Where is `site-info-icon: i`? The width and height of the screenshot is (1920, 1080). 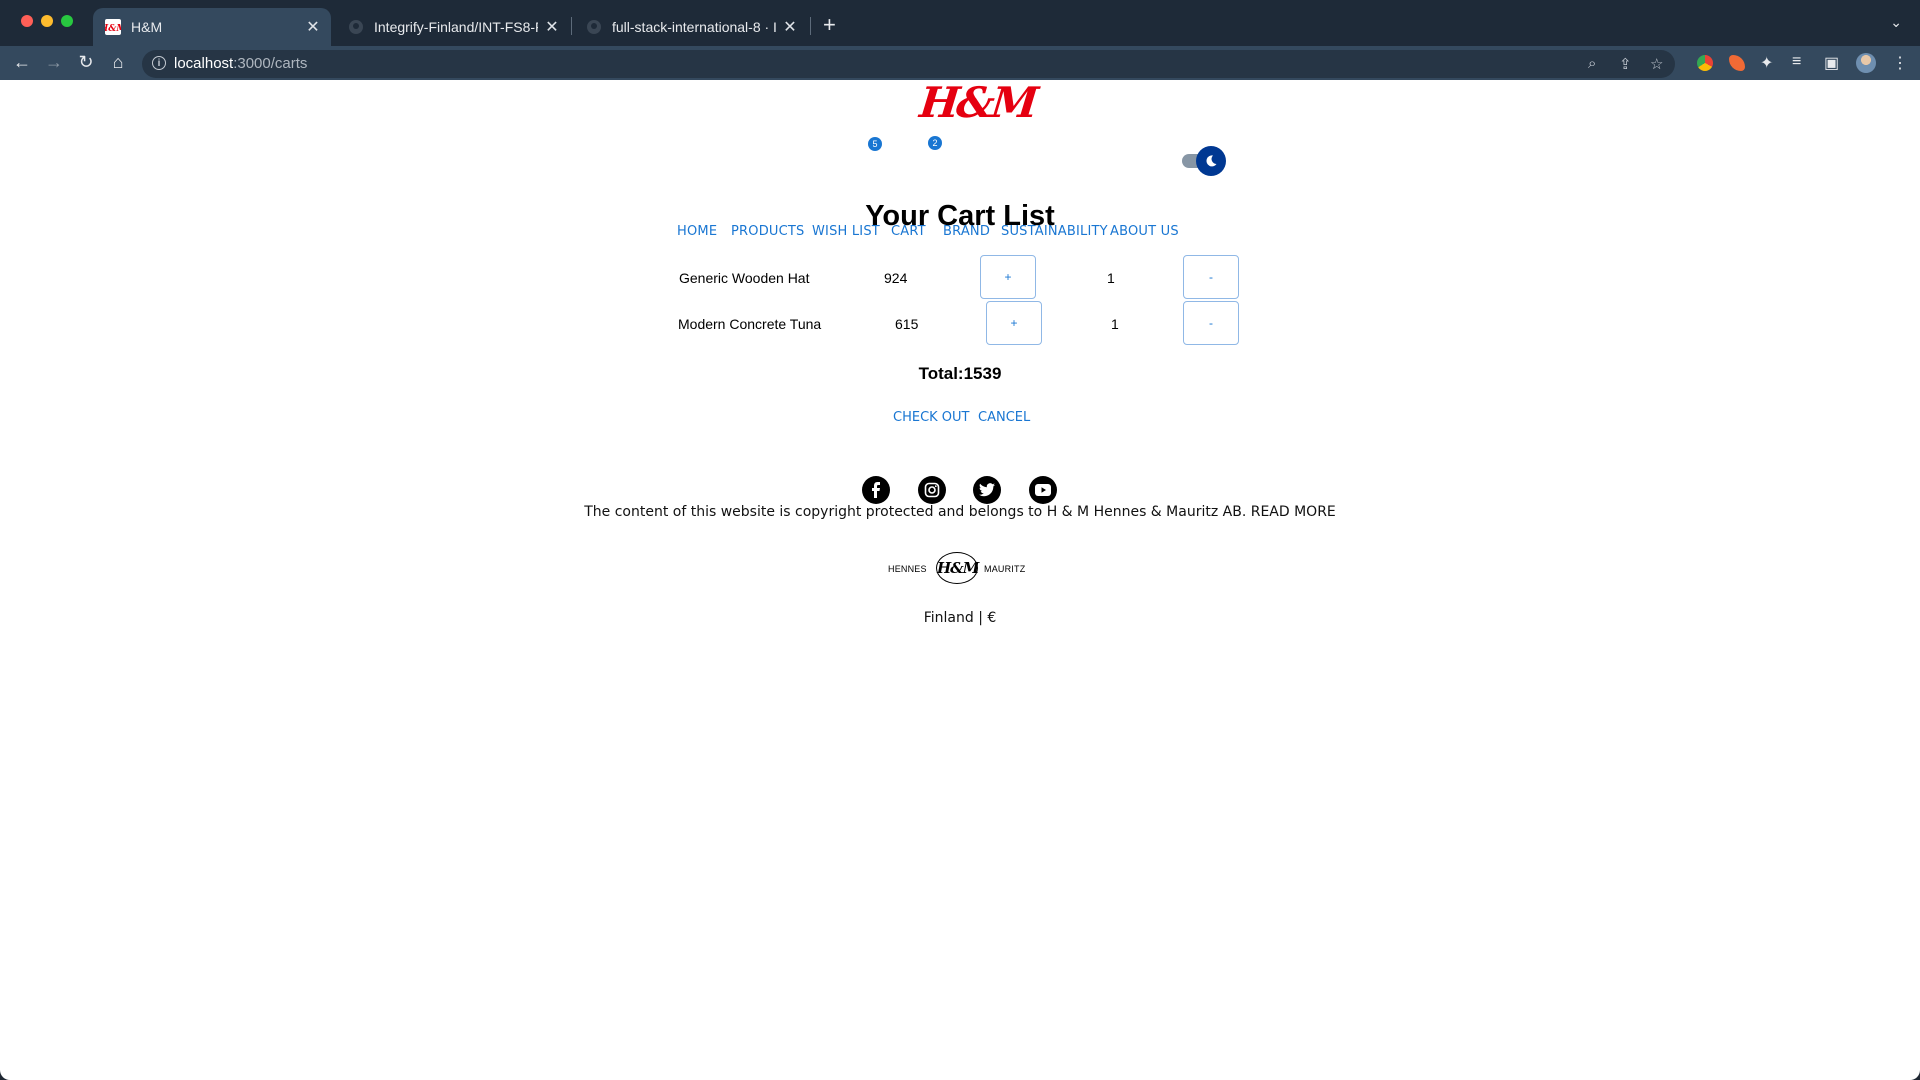
site-info-icon: i is located at coordinates (159, 63).